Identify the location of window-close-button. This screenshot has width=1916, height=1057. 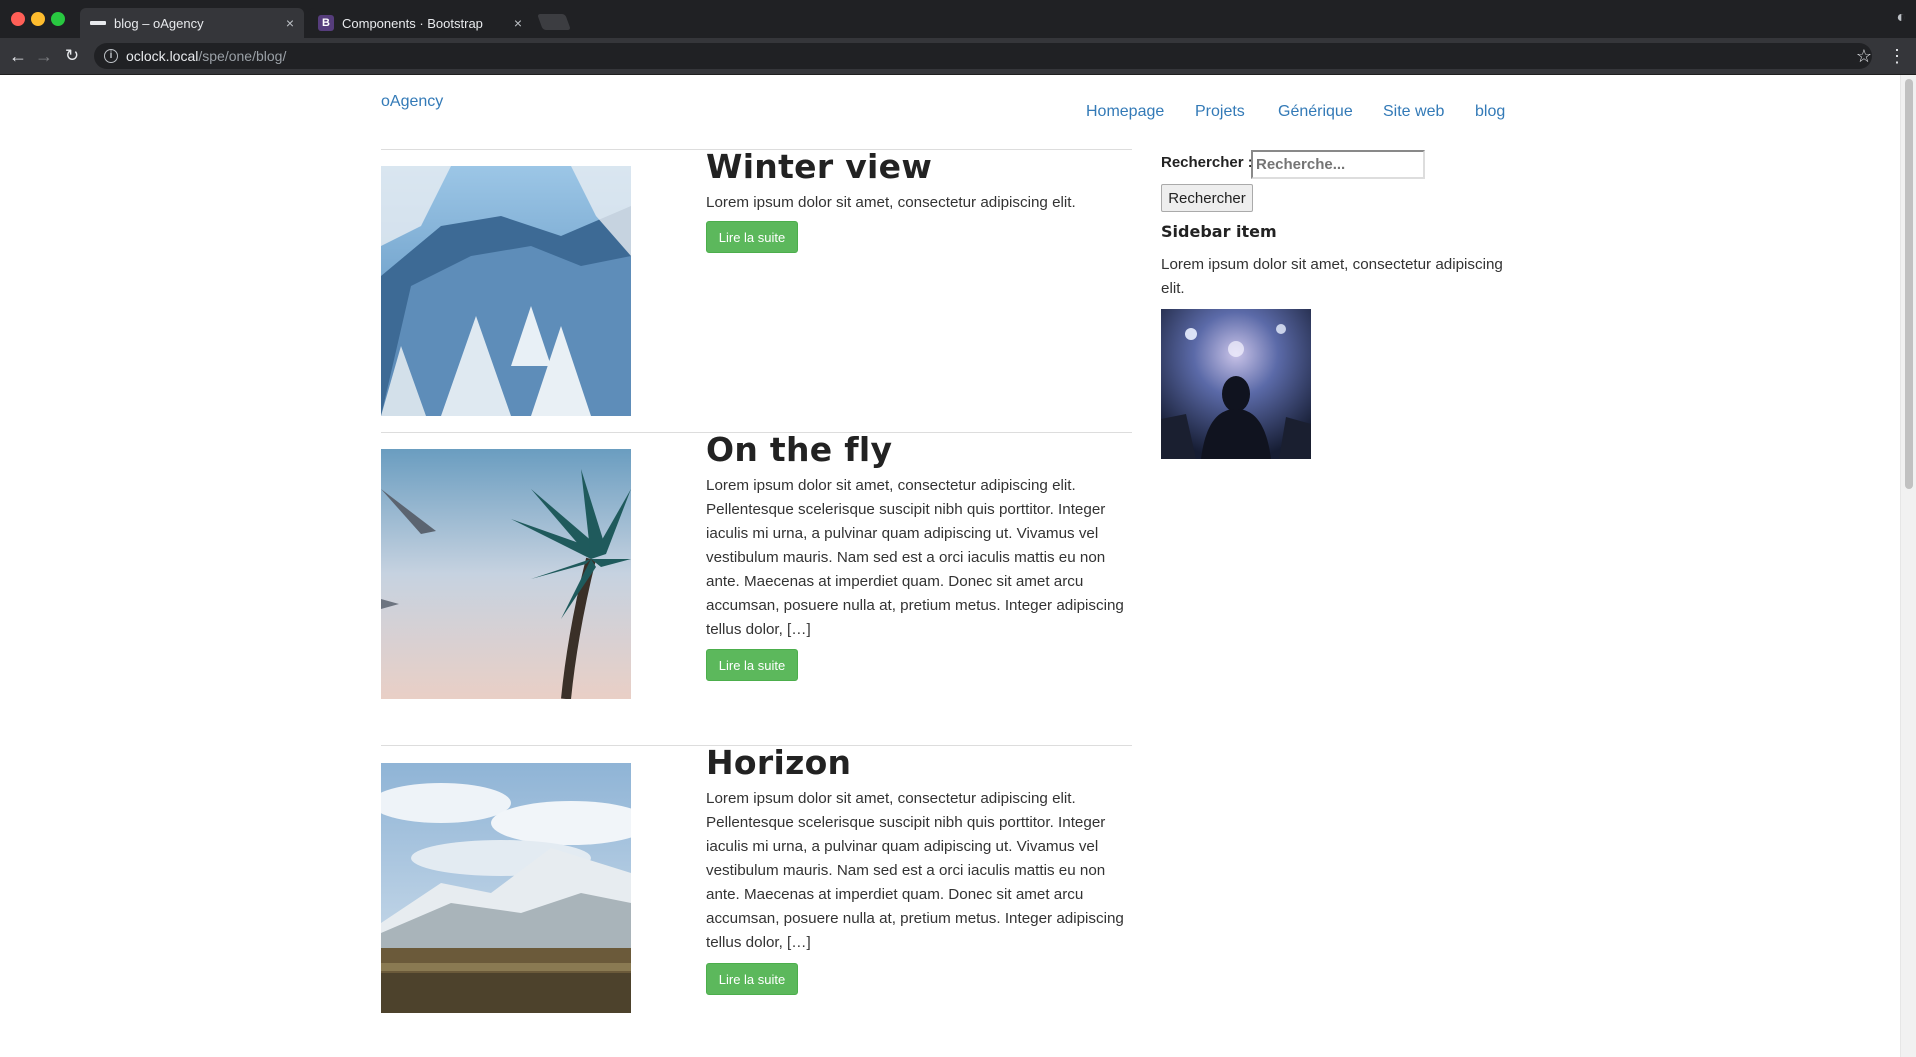
(18, 19).